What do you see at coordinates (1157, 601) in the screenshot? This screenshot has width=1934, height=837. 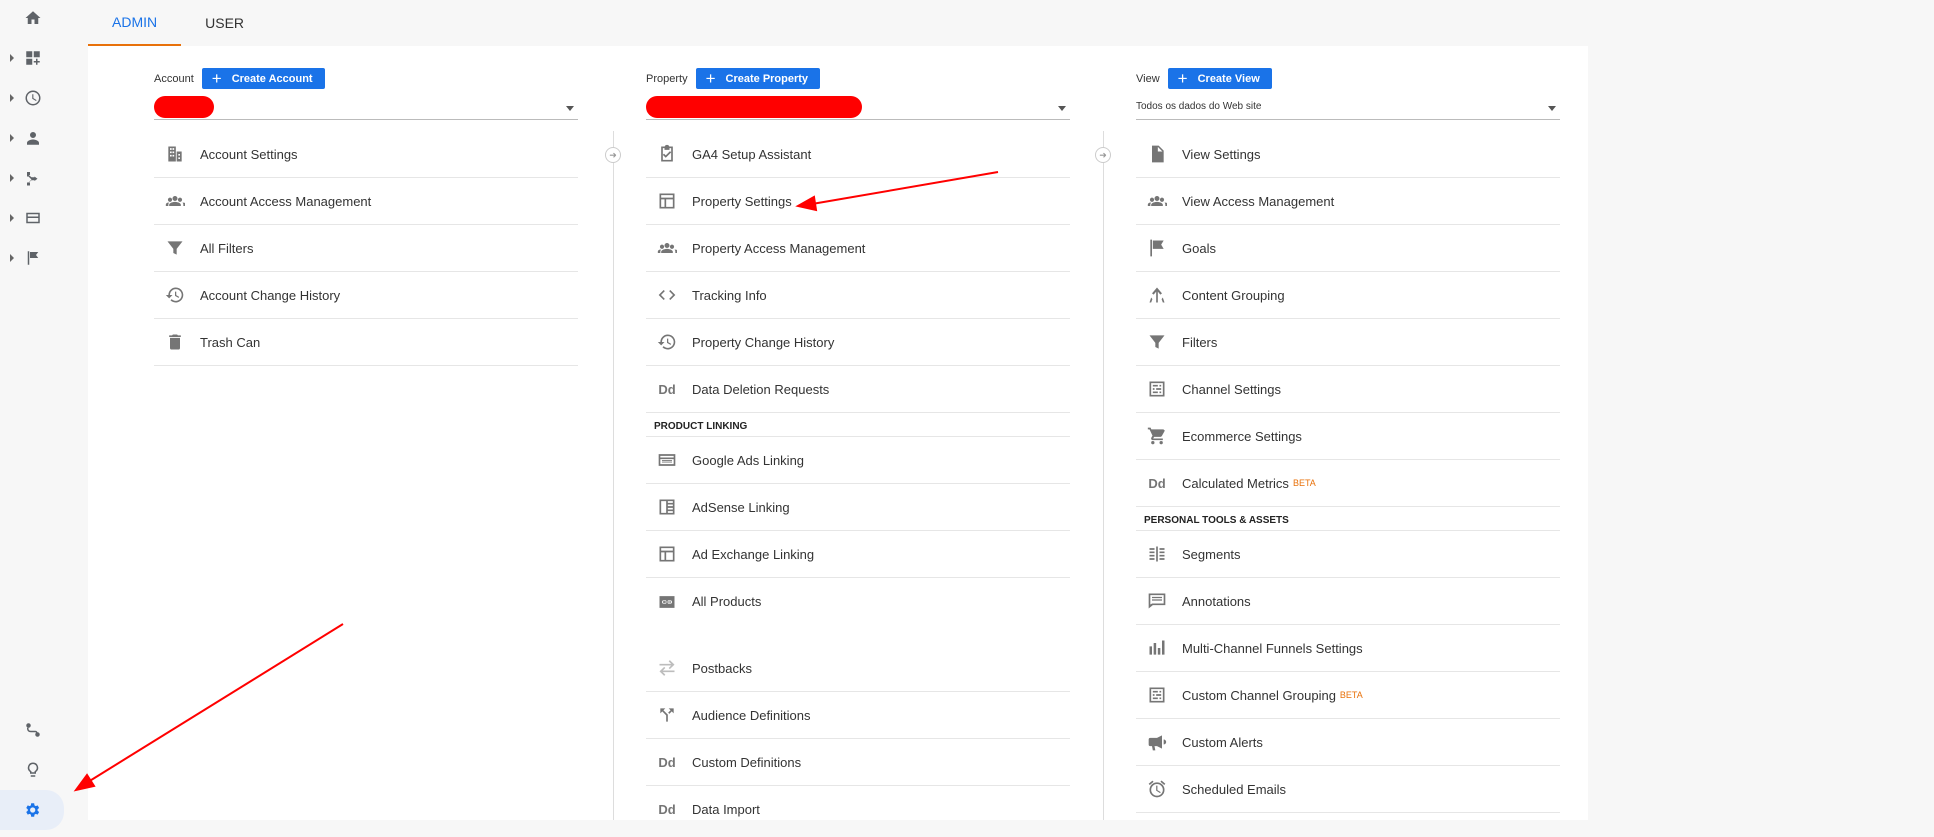 I see `comment-icon` at bounding box center [1157, 601].